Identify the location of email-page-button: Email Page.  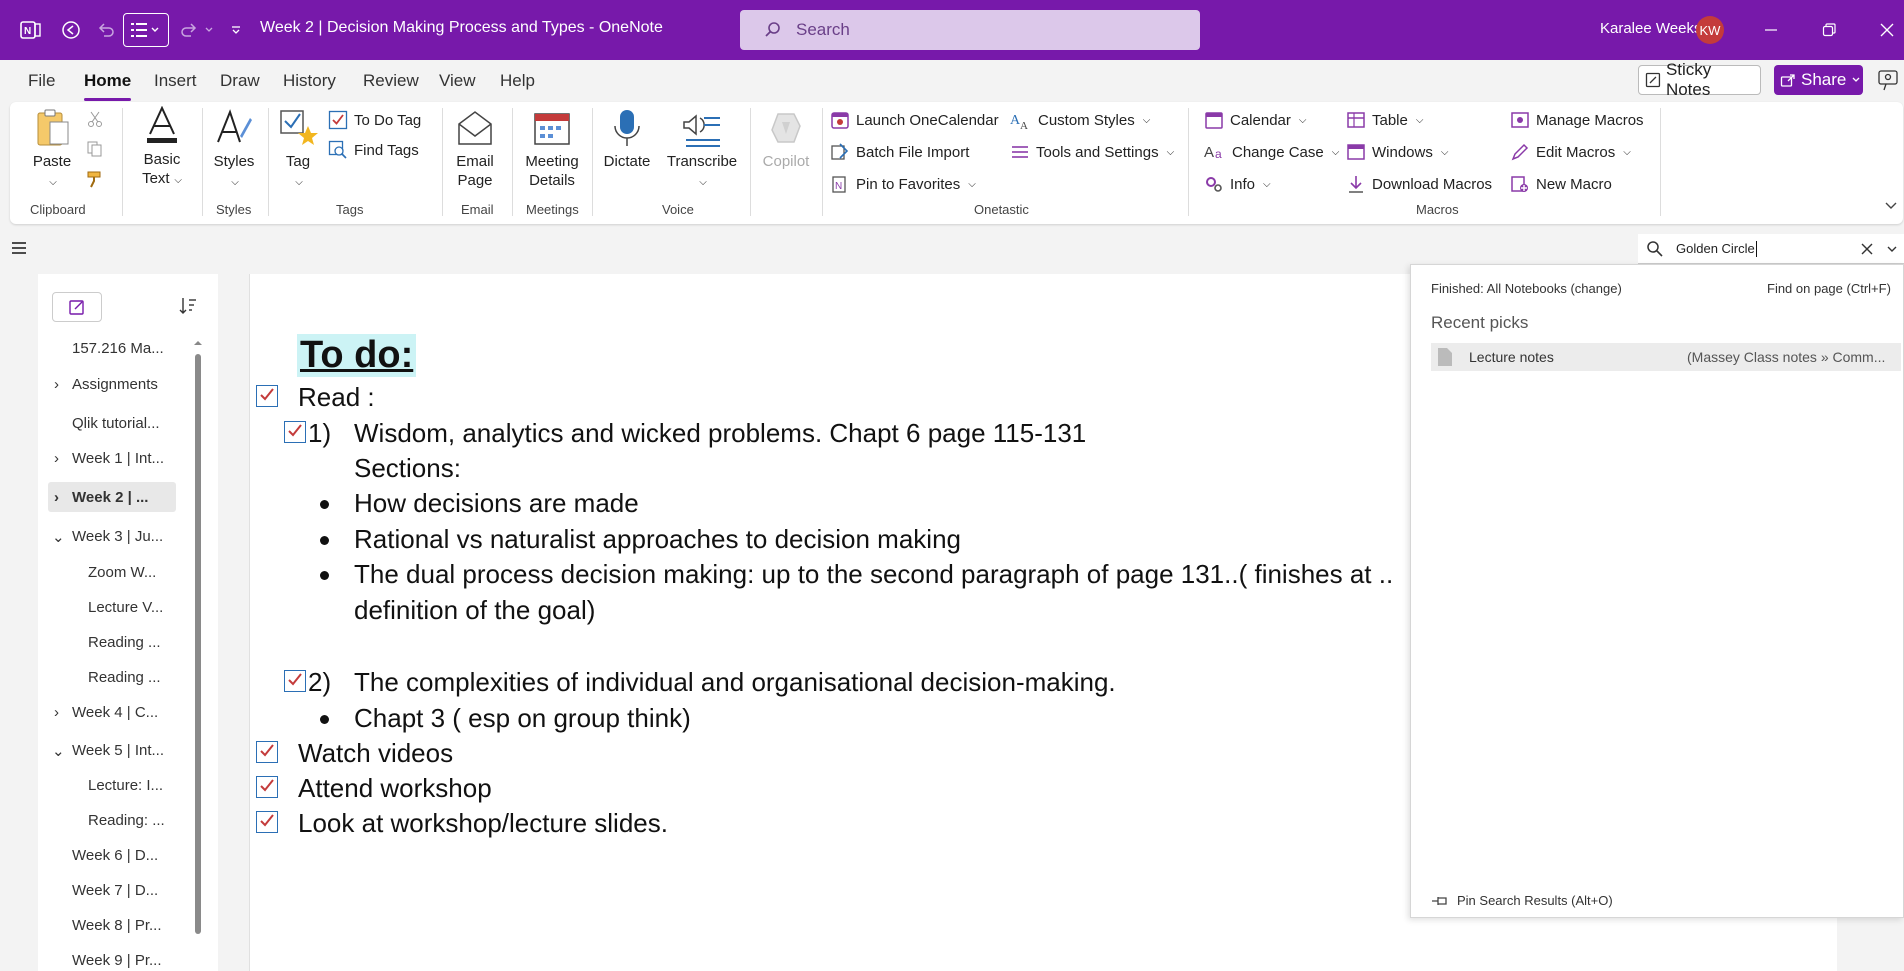
(475, 149).